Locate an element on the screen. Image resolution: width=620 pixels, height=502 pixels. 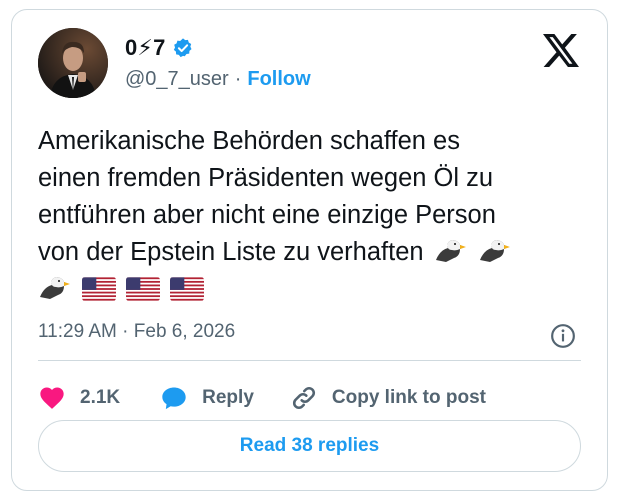
read-replies-label: Read 38 replies is located at coordinates (309, 445).